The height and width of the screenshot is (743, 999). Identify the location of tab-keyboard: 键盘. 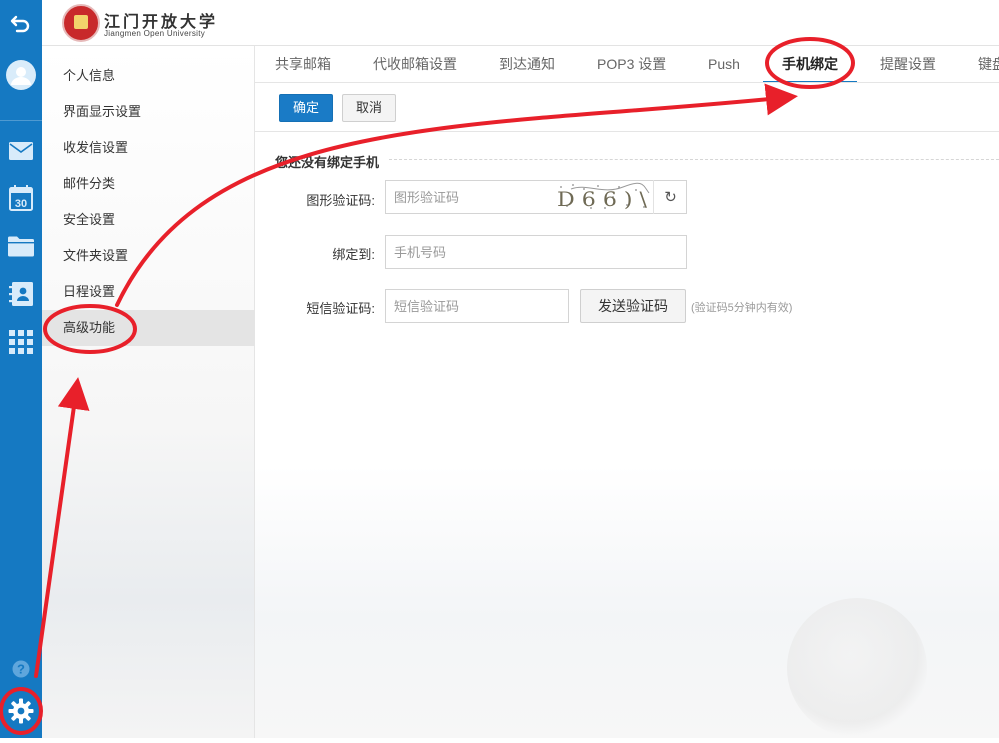
(988, 64).